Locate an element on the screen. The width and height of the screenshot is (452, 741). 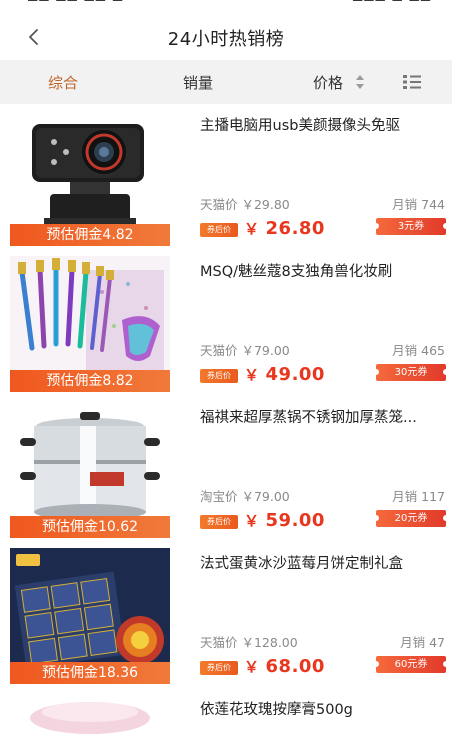
price: ￥ 49.00 is located at coordinates (284, 374).